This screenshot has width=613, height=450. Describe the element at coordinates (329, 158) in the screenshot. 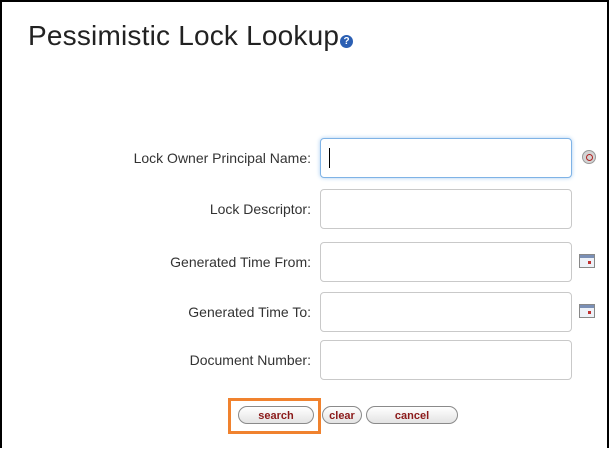

I see `text-caret` at that location.